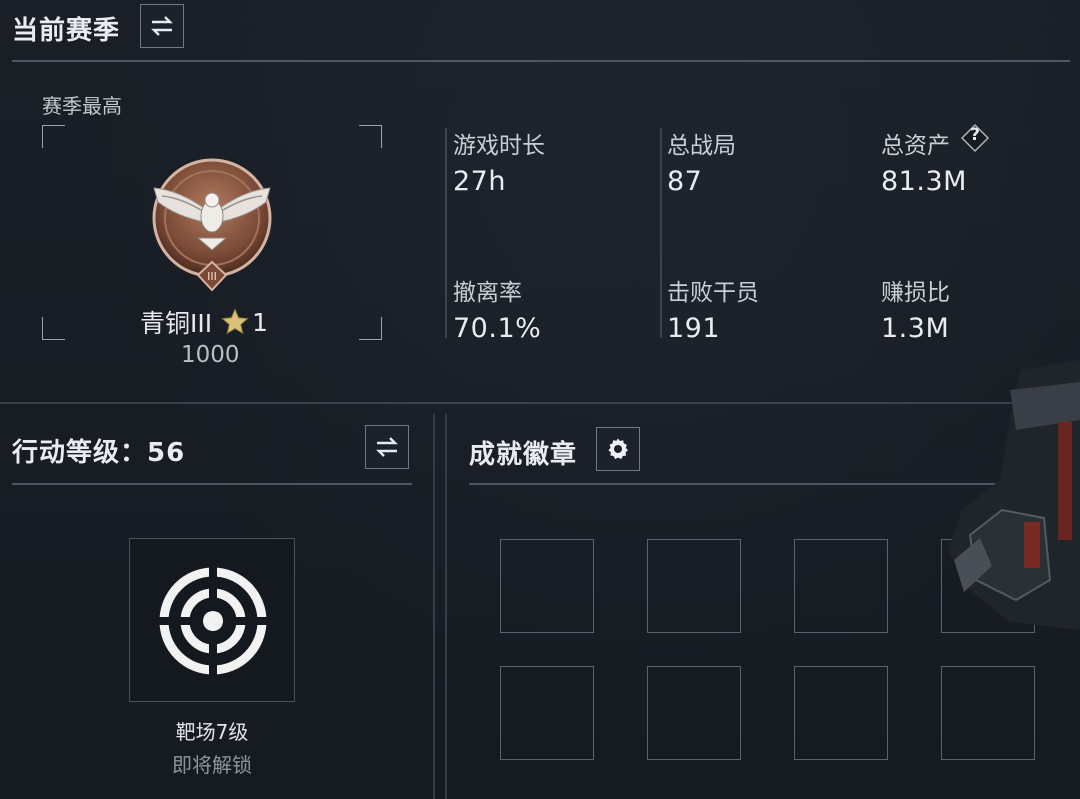 The height and width of the screenshot is (799, 1080). I want to click on achievements-settings-button, so click(618, 449).